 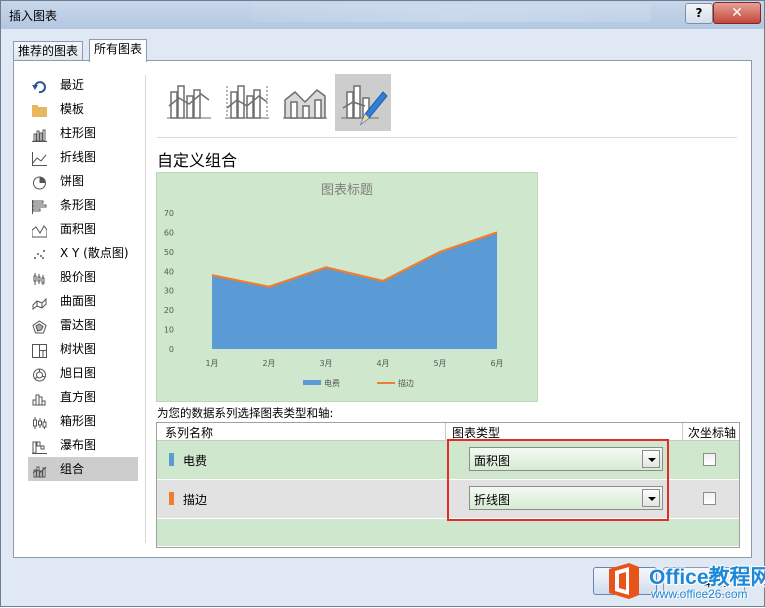 I want to click on recent-icon, so click(x=39, y=85).